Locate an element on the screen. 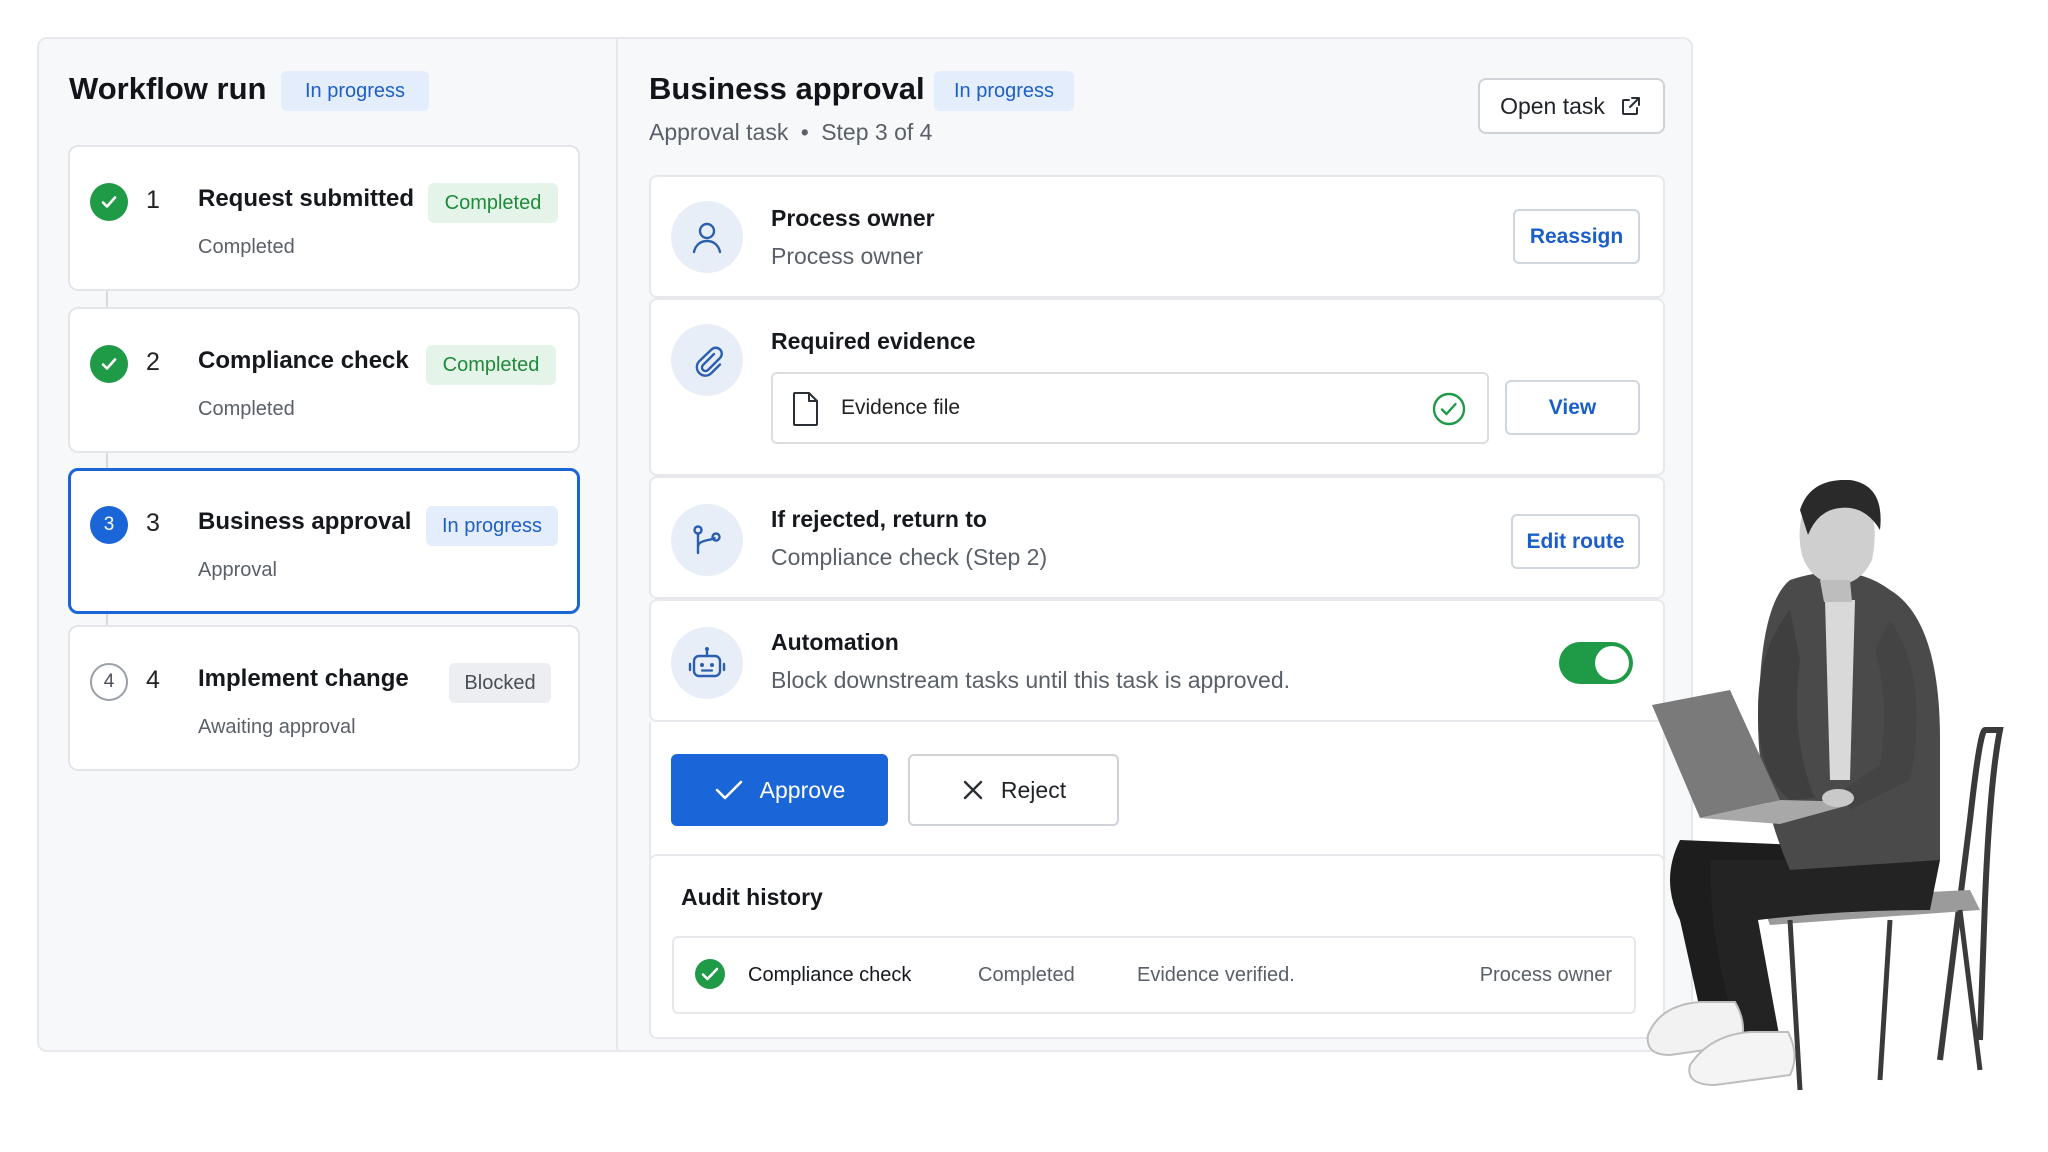 Image resolution: width=2048 pixels, height=1152 pixels. step-number: 2 is located at coordinates (153, 362).